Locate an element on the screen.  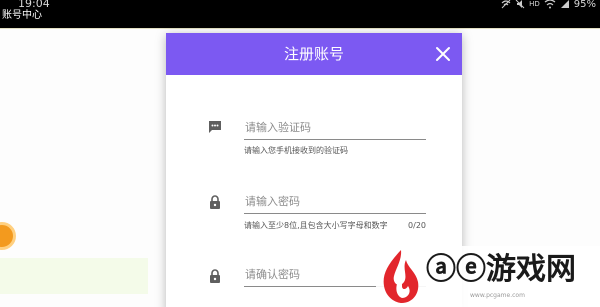
watermark-url: www.pcgame.com is located at coordinates (497, 295).